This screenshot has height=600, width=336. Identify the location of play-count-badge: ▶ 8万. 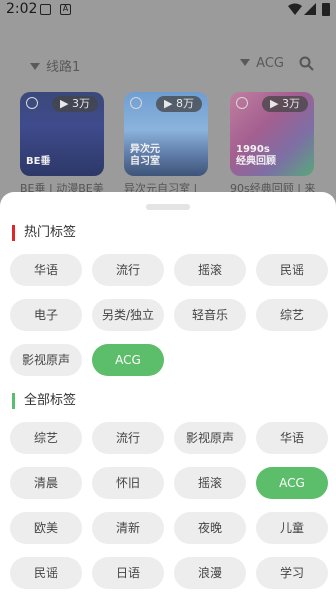
(179, 104).